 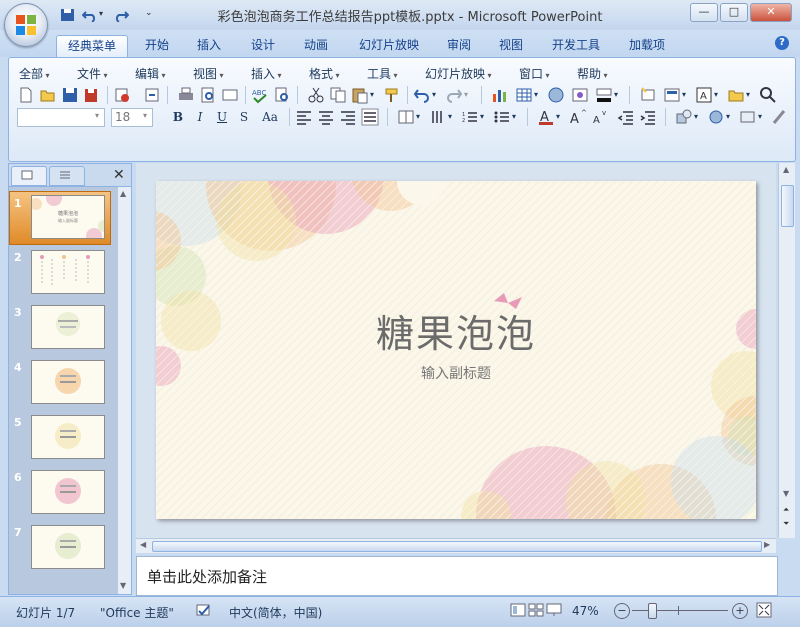 I want to click on align-right-icon, so click(x=348, y=117).